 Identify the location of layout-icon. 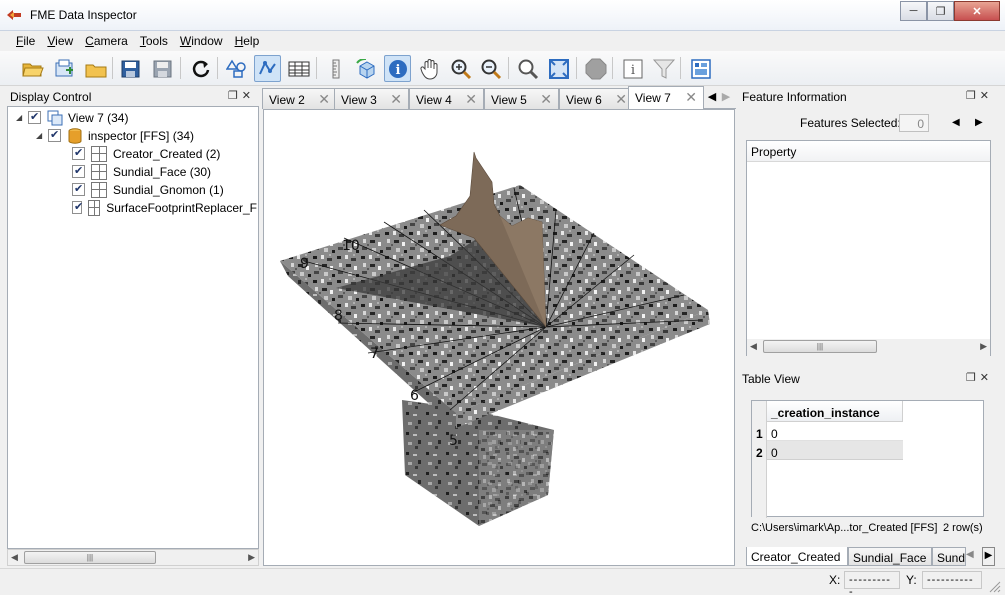
(700, 68).